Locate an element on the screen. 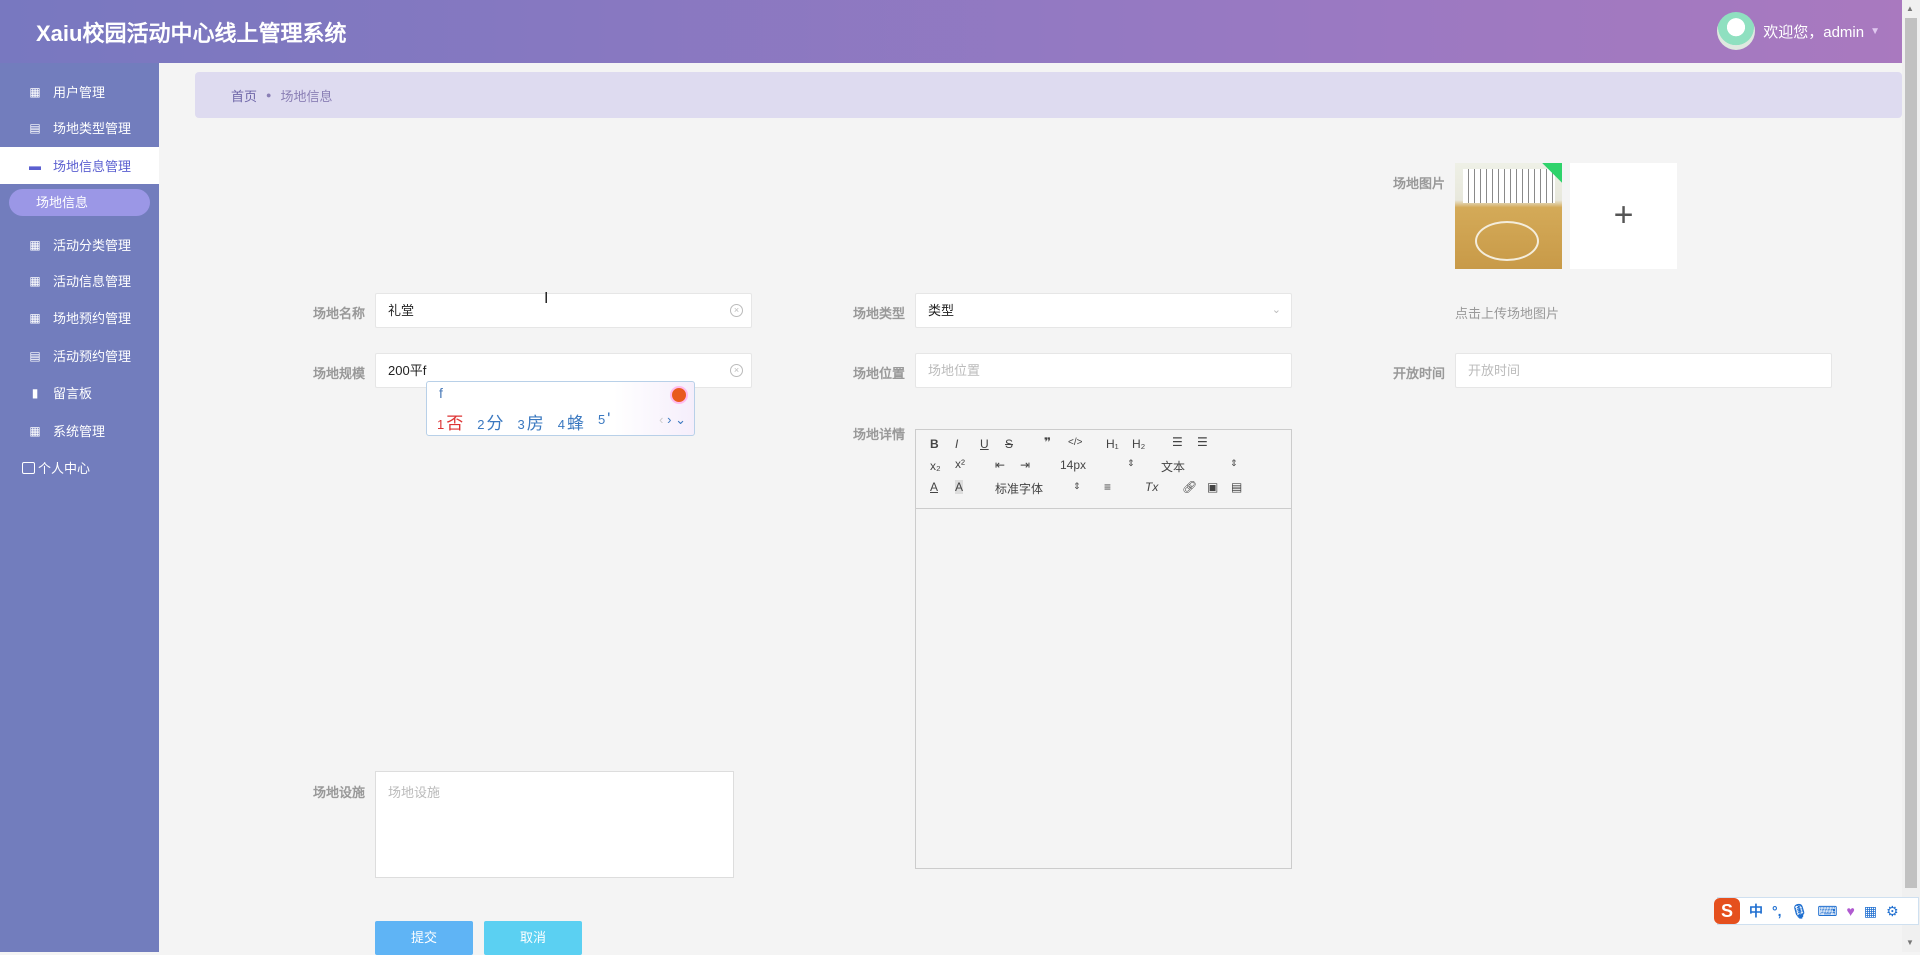 The image size is (1920, 955). sidebar-item-activity-booking: ▤ 活动预约管理 is located at coordinates (79, 355).